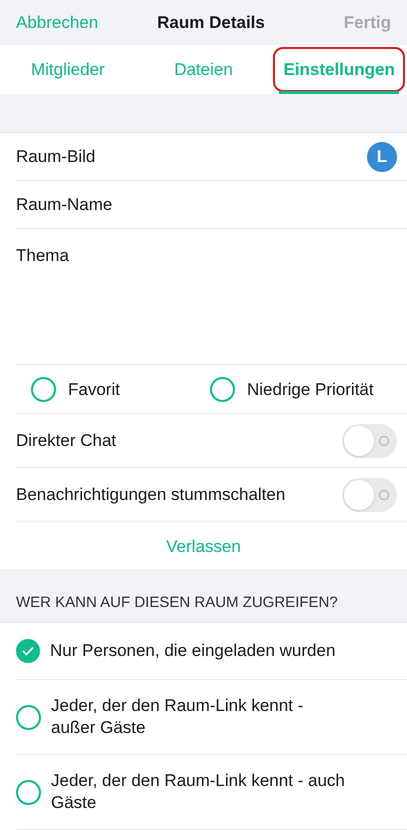 This screenshot has width=407, height=830. What do you see at coordinates (203, 546) in the screenshot?
I see `leave-button: Verlassen` at bounding box center [203, 546].